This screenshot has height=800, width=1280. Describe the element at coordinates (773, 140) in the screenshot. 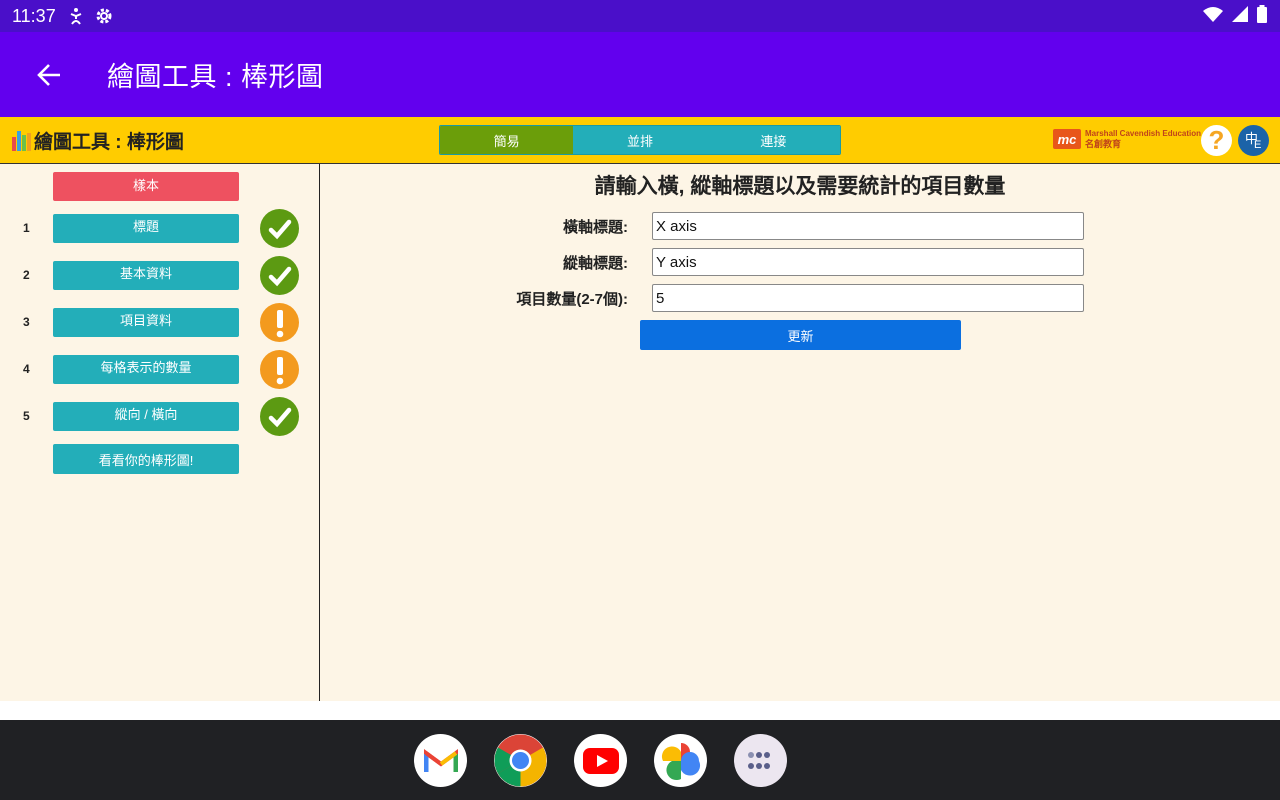

I see `tab-connected: 連接` at that location.